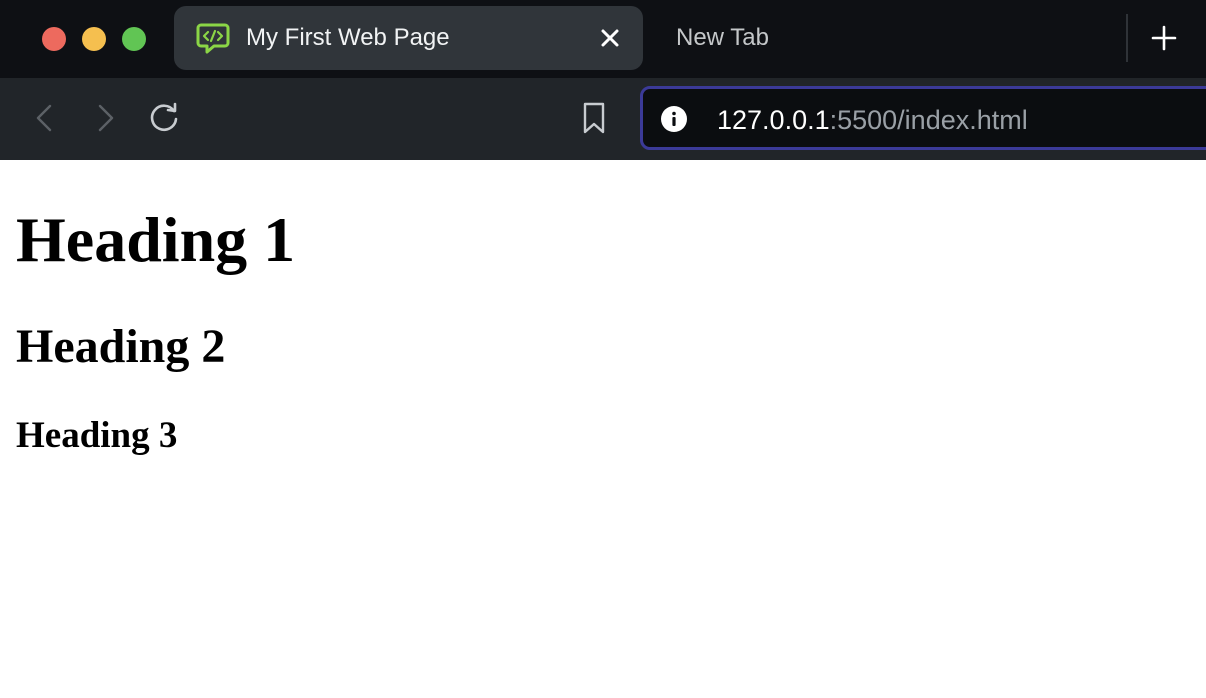 The image size is (1206, 698). Describe the element at coordinates (928, 120) in the screenshot. I see `url-path: :5500/index.html` at that location.